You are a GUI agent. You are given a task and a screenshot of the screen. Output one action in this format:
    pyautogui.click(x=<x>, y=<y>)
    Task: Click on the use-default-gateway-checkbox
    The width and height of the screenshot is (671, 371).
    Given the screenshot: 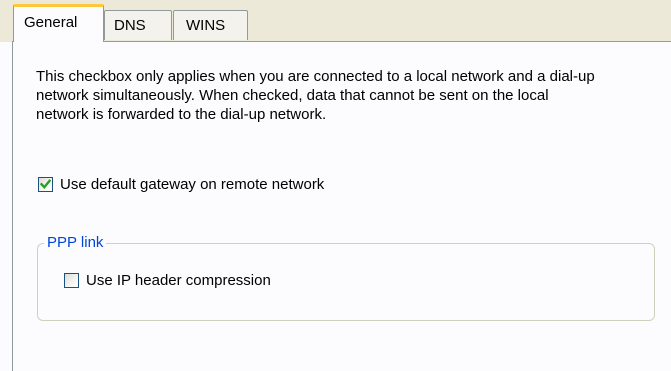 What is the action you would take?
    pyautogui.click(x=45, y=184)
    